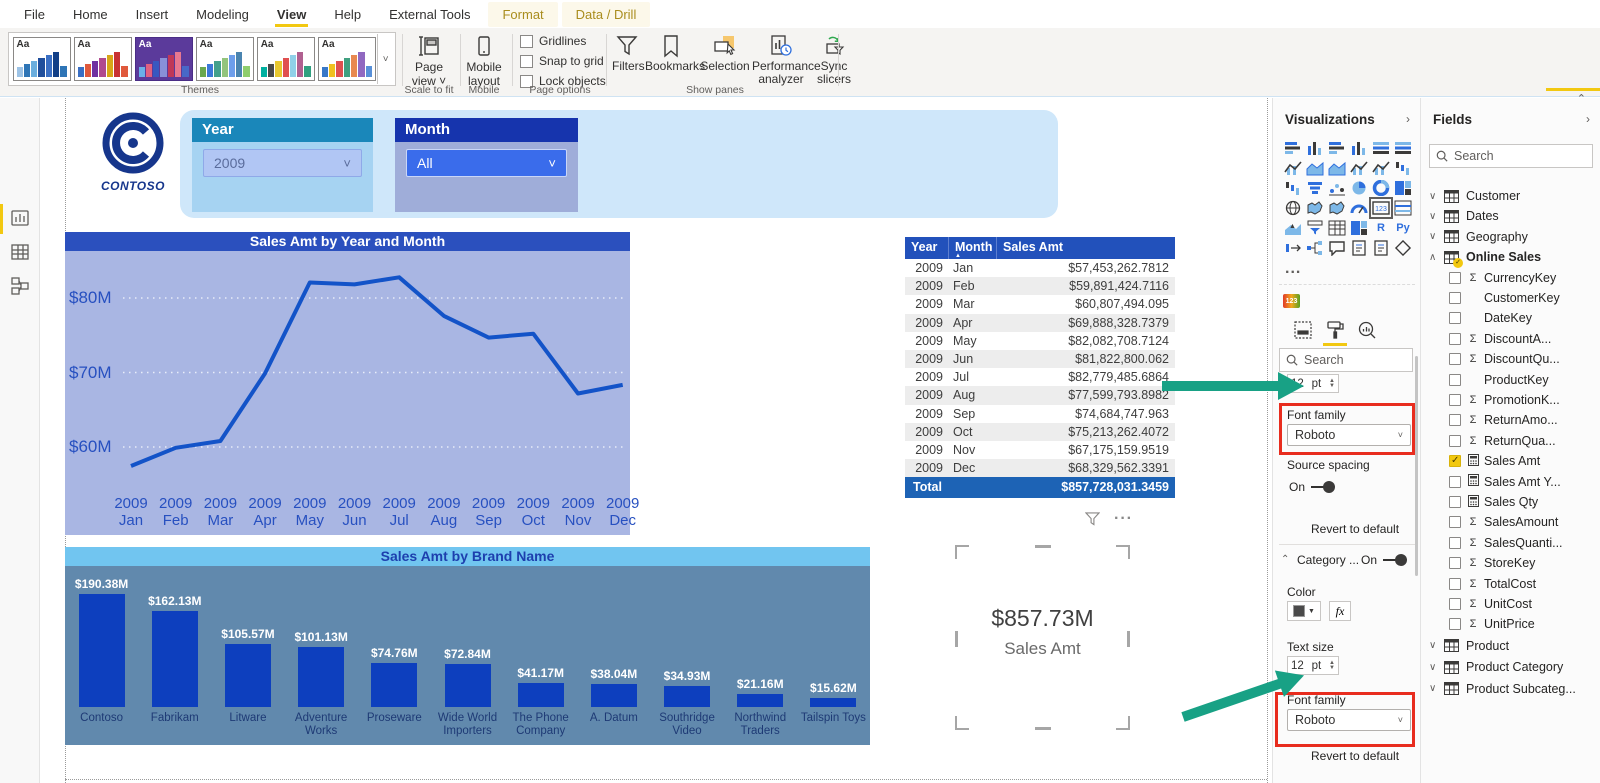  What do you see at coordinates (760, 700) in the screenshot?
I see `bar-northwind-traders` at bounding box center [760, 700].